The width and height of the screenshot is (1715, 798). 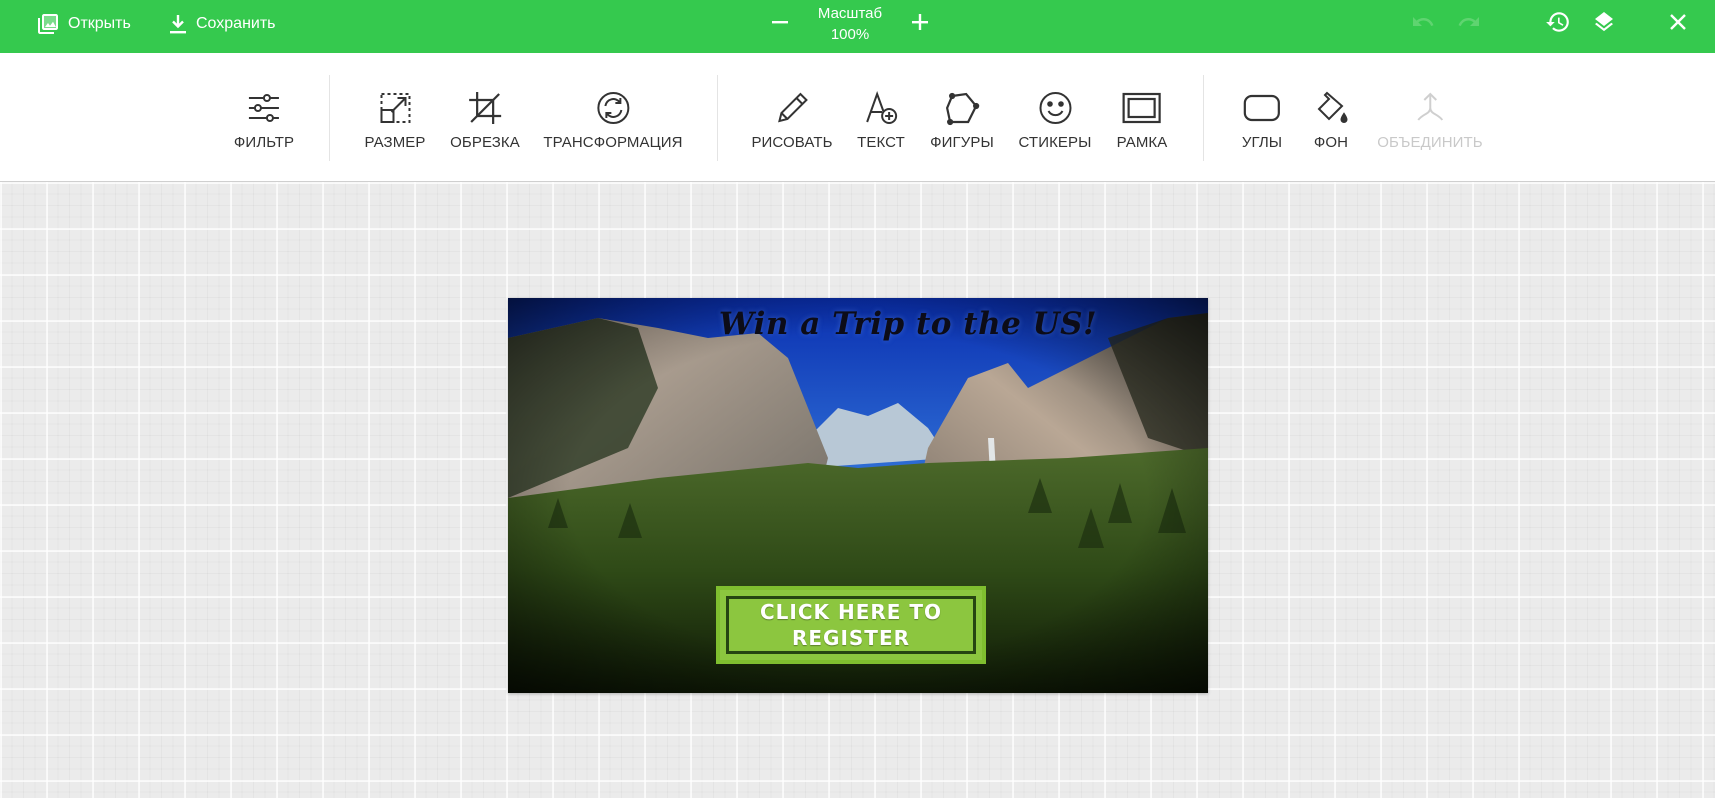 I want to click on paint-bucket-icon, so click(x=1331, y=108).